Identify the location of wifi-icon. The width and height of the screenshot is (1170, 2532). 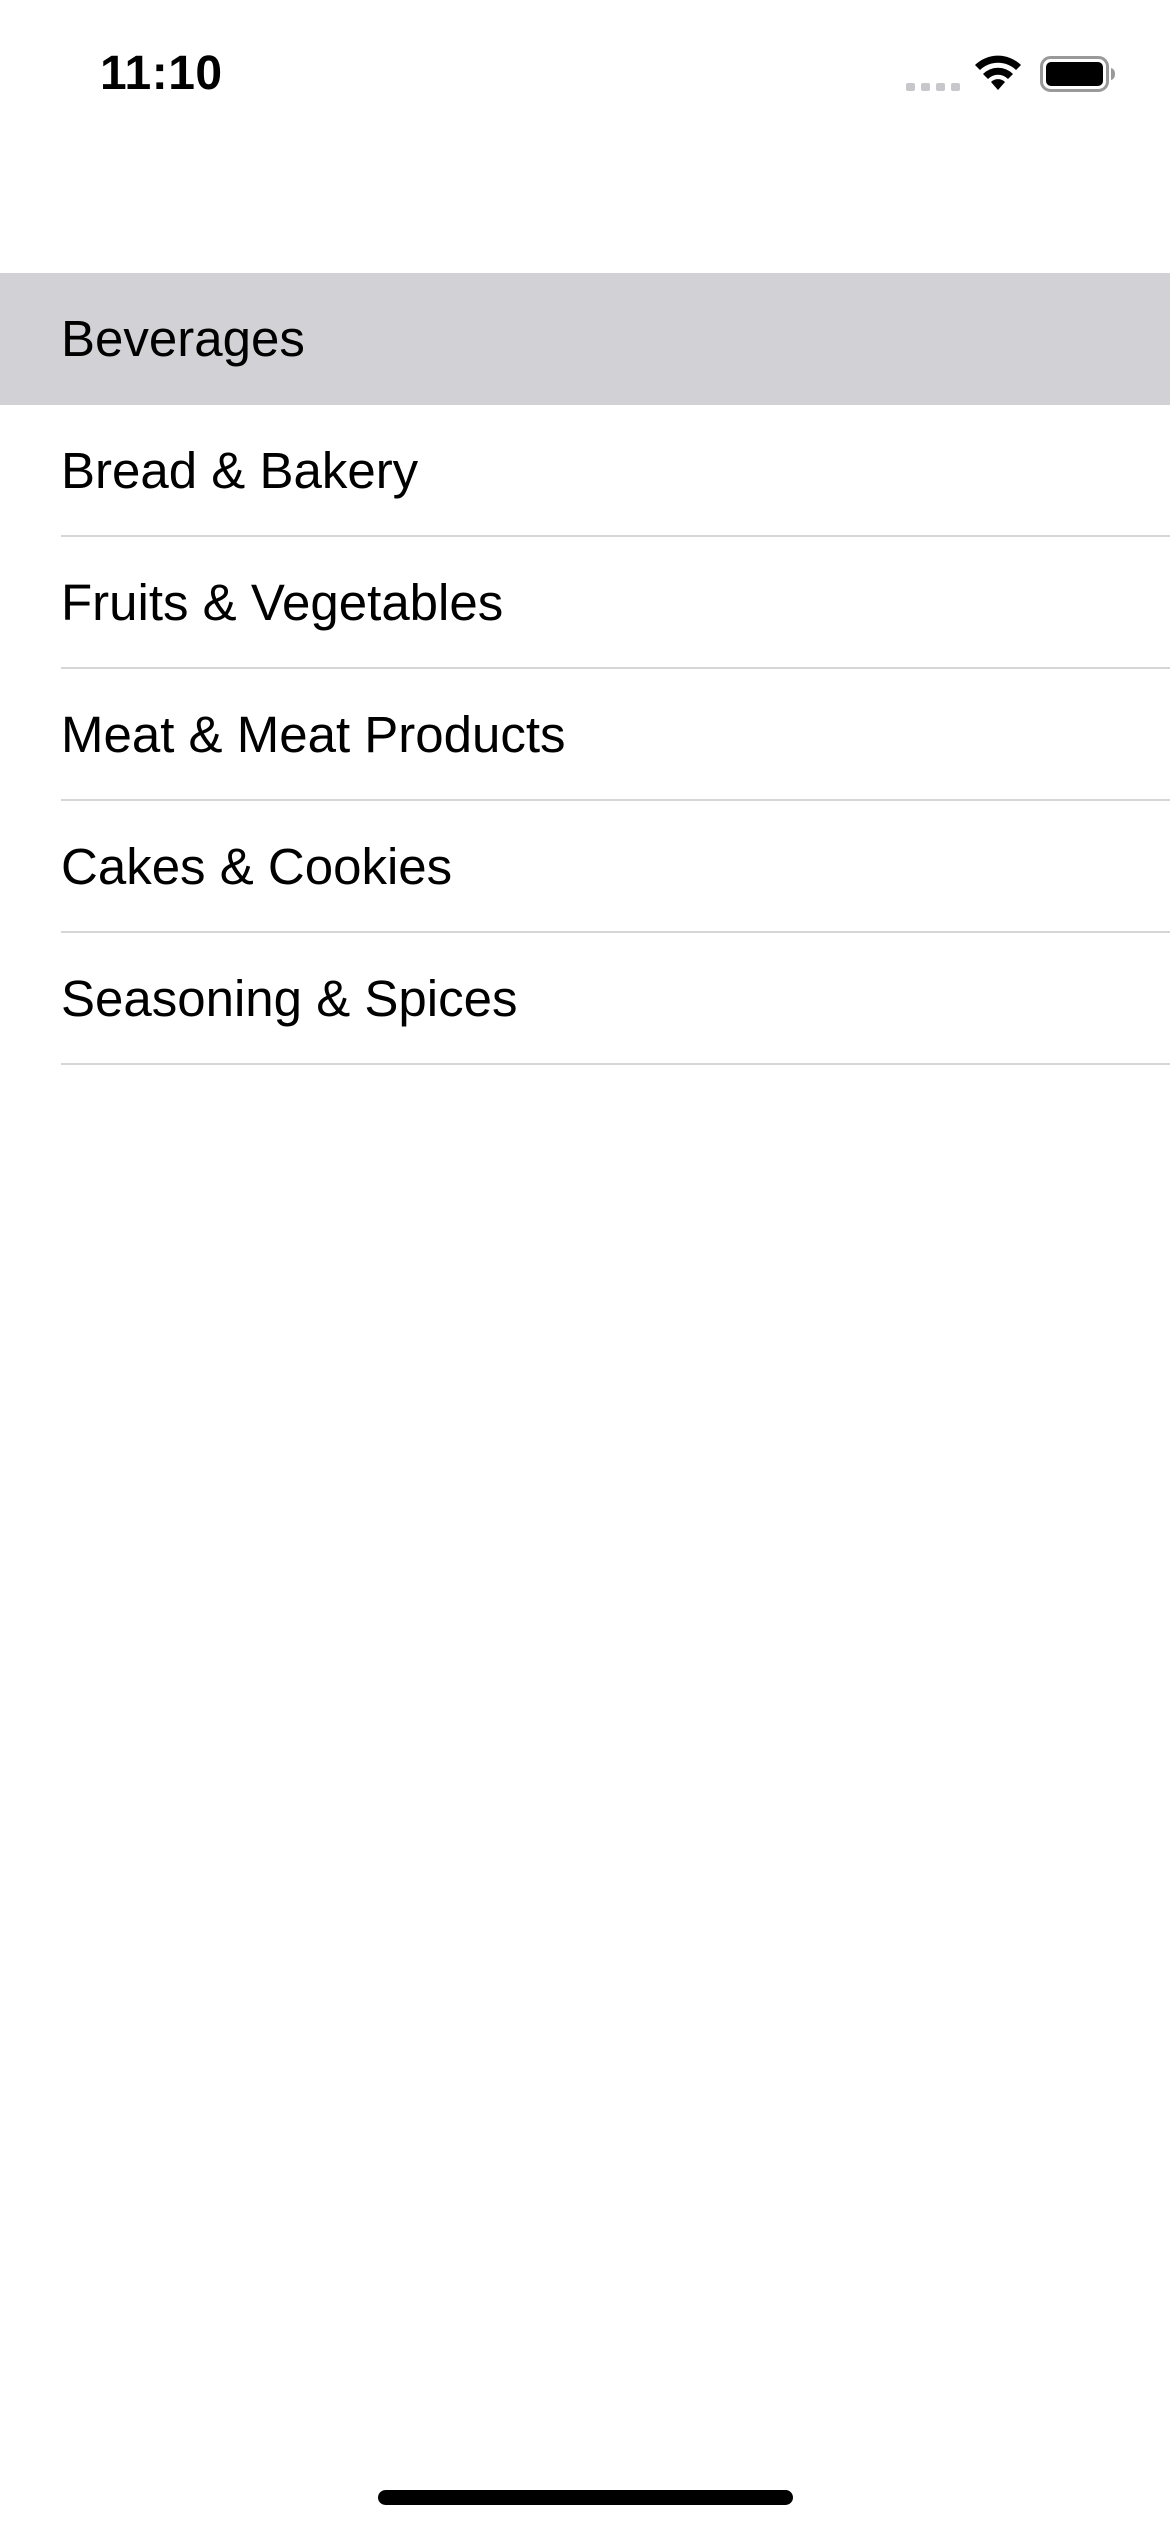
(998, 72).